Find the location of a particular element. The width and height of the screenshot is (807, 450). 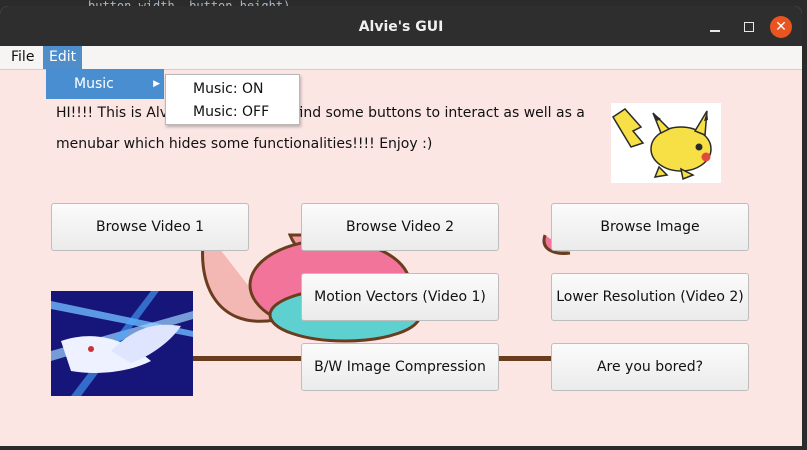

browse-image-button: Browse Image is located at coordinates (650, 227).